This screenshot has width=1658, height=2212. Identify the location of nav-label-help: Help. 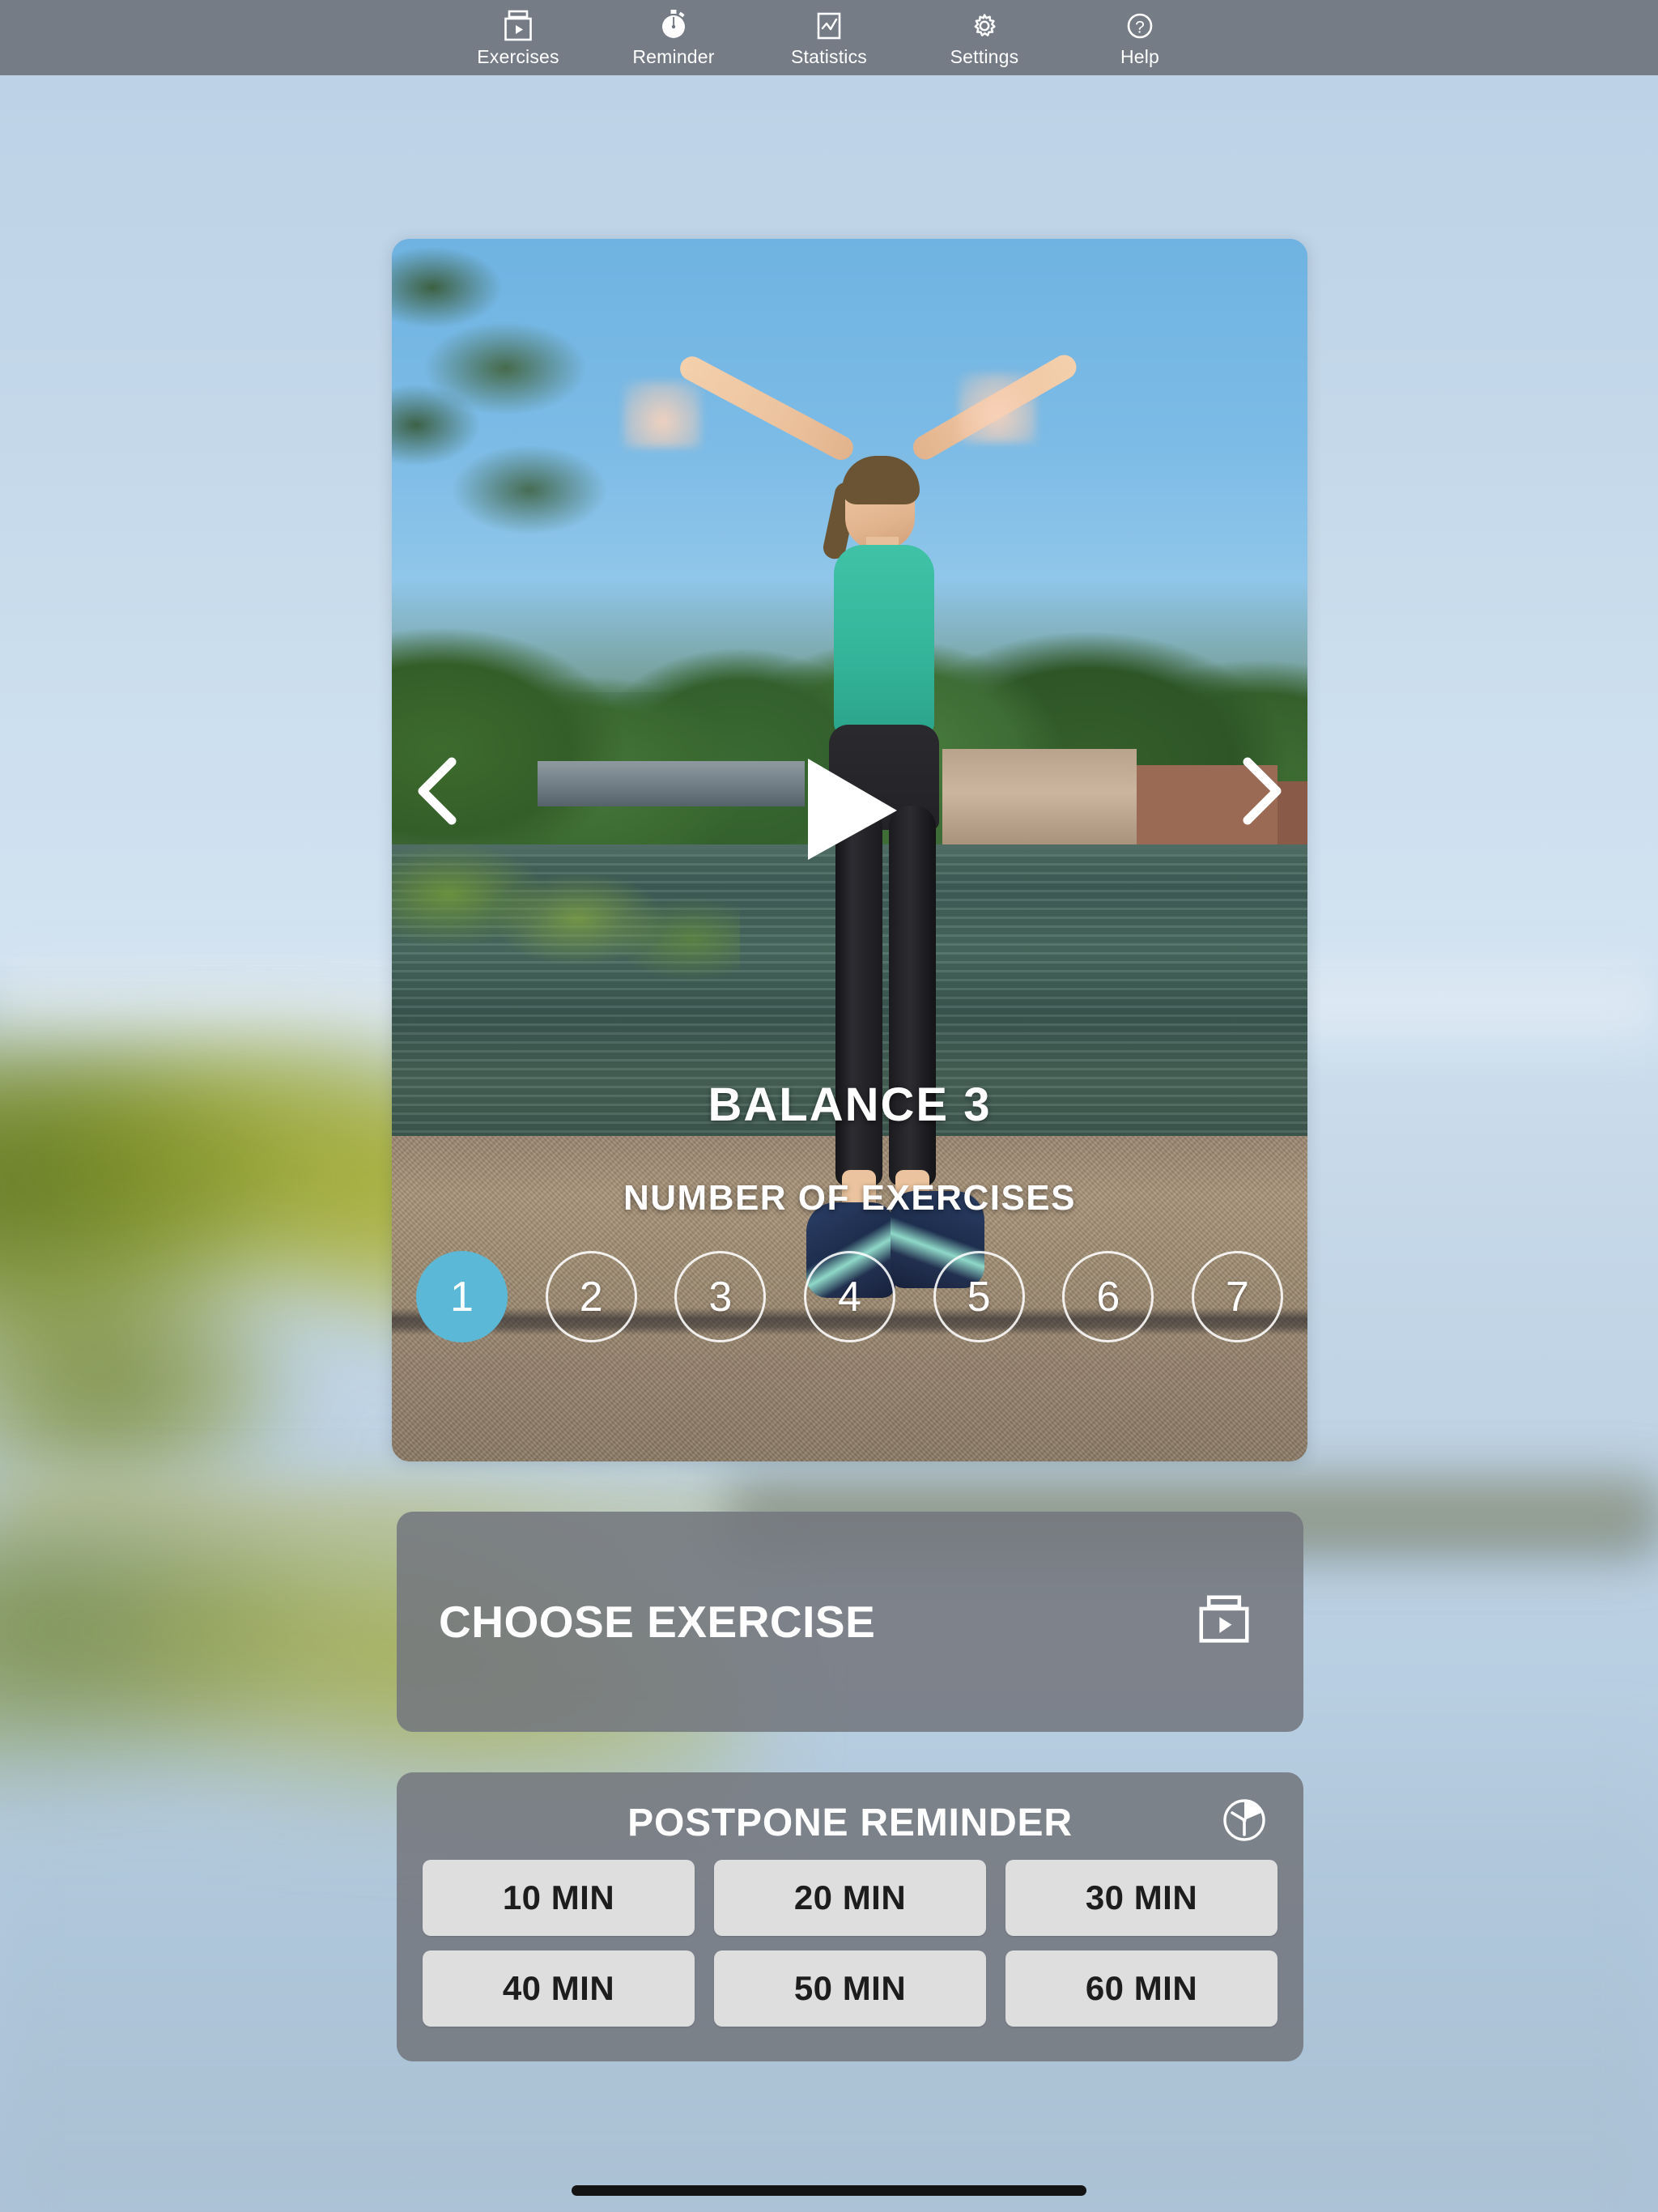
(1140, 56).